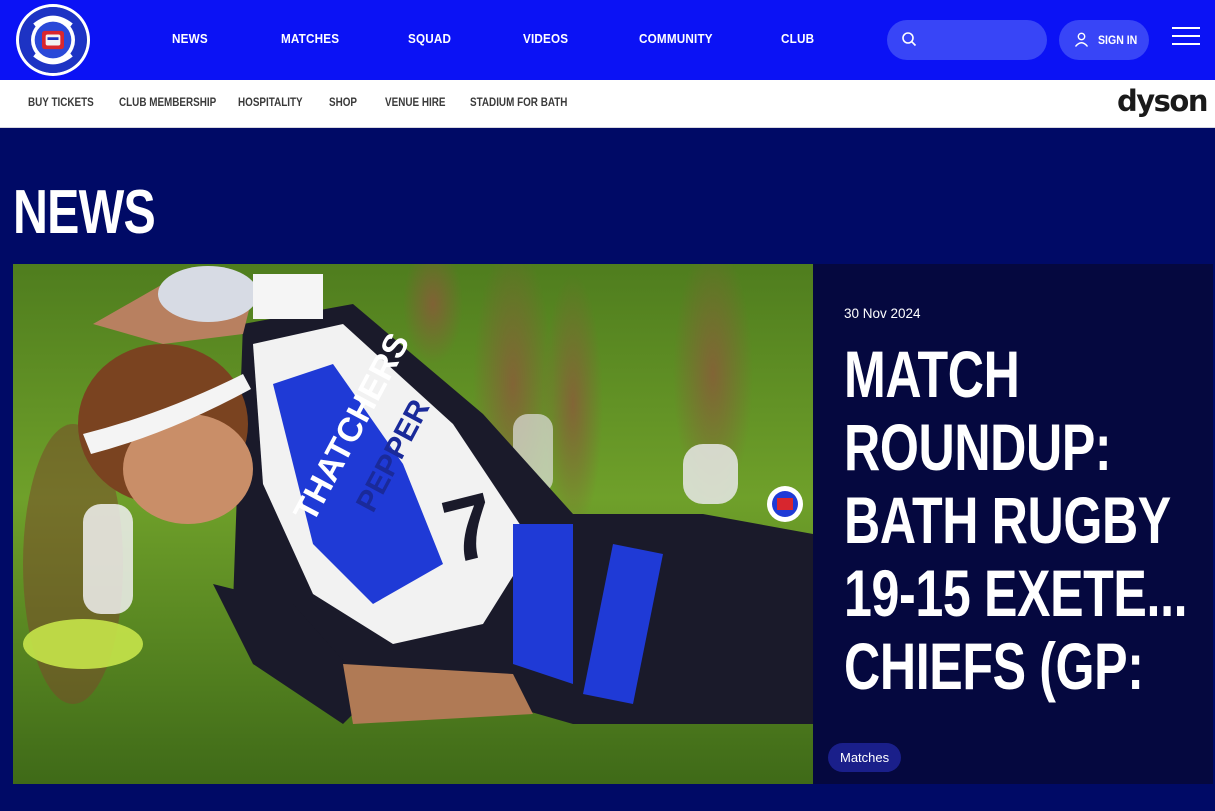  What do you see at coordinates (310, 38) in the screenshot?
I see `nav-matches: MATCHES` at bounding box center [310, 38].